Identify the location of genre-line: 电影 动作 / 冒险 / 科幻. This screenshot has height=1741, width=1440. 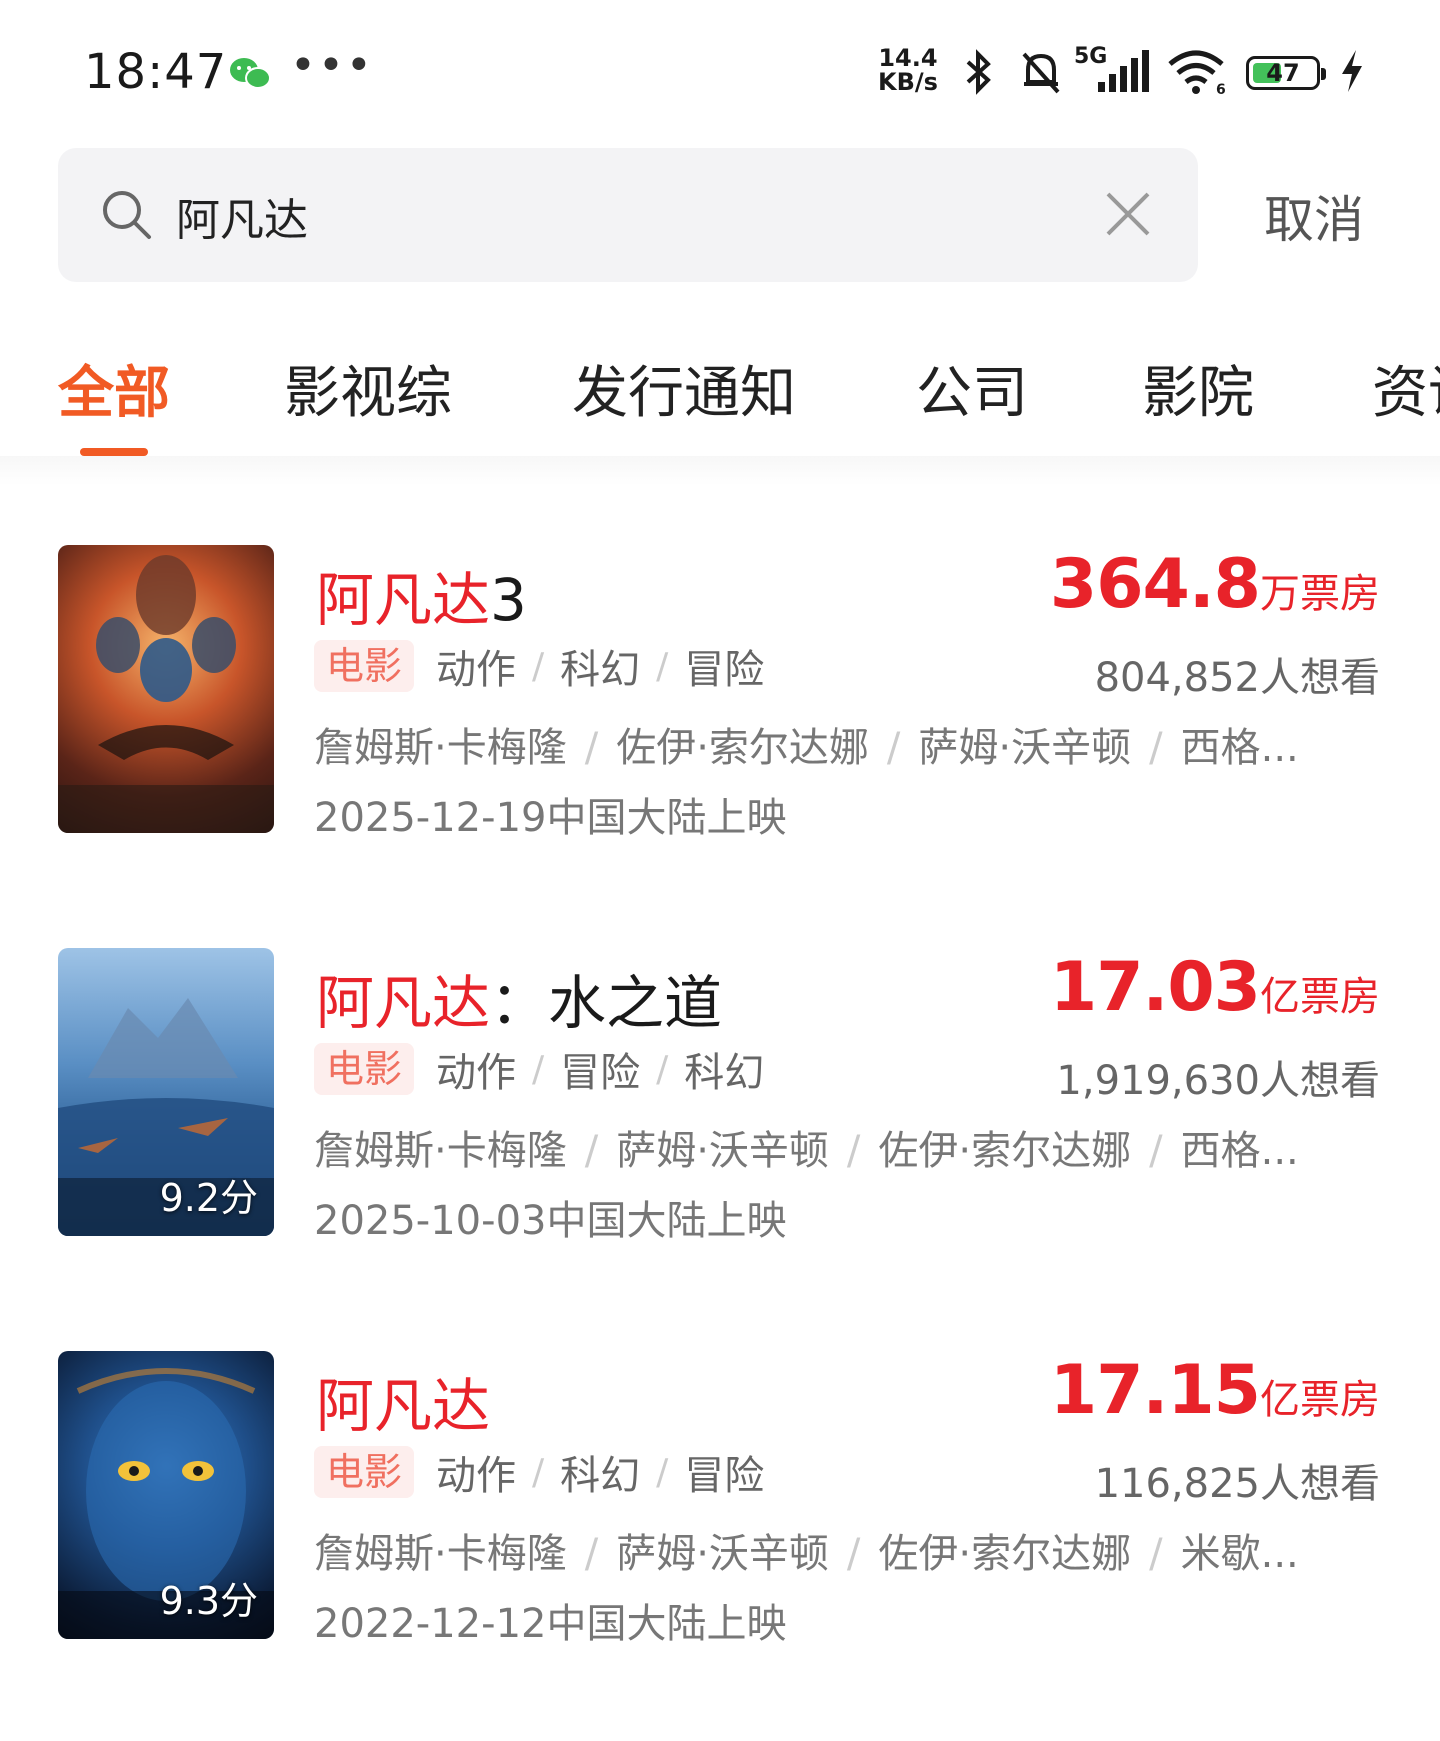
(539, 1069).